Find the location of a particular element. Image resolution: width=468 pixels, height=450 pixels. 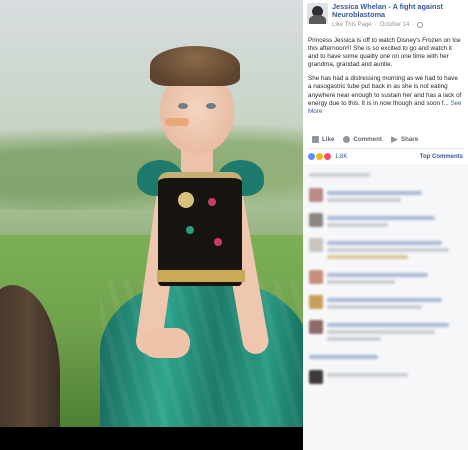

love-reaction-icon is located at coordinates (327, 157).